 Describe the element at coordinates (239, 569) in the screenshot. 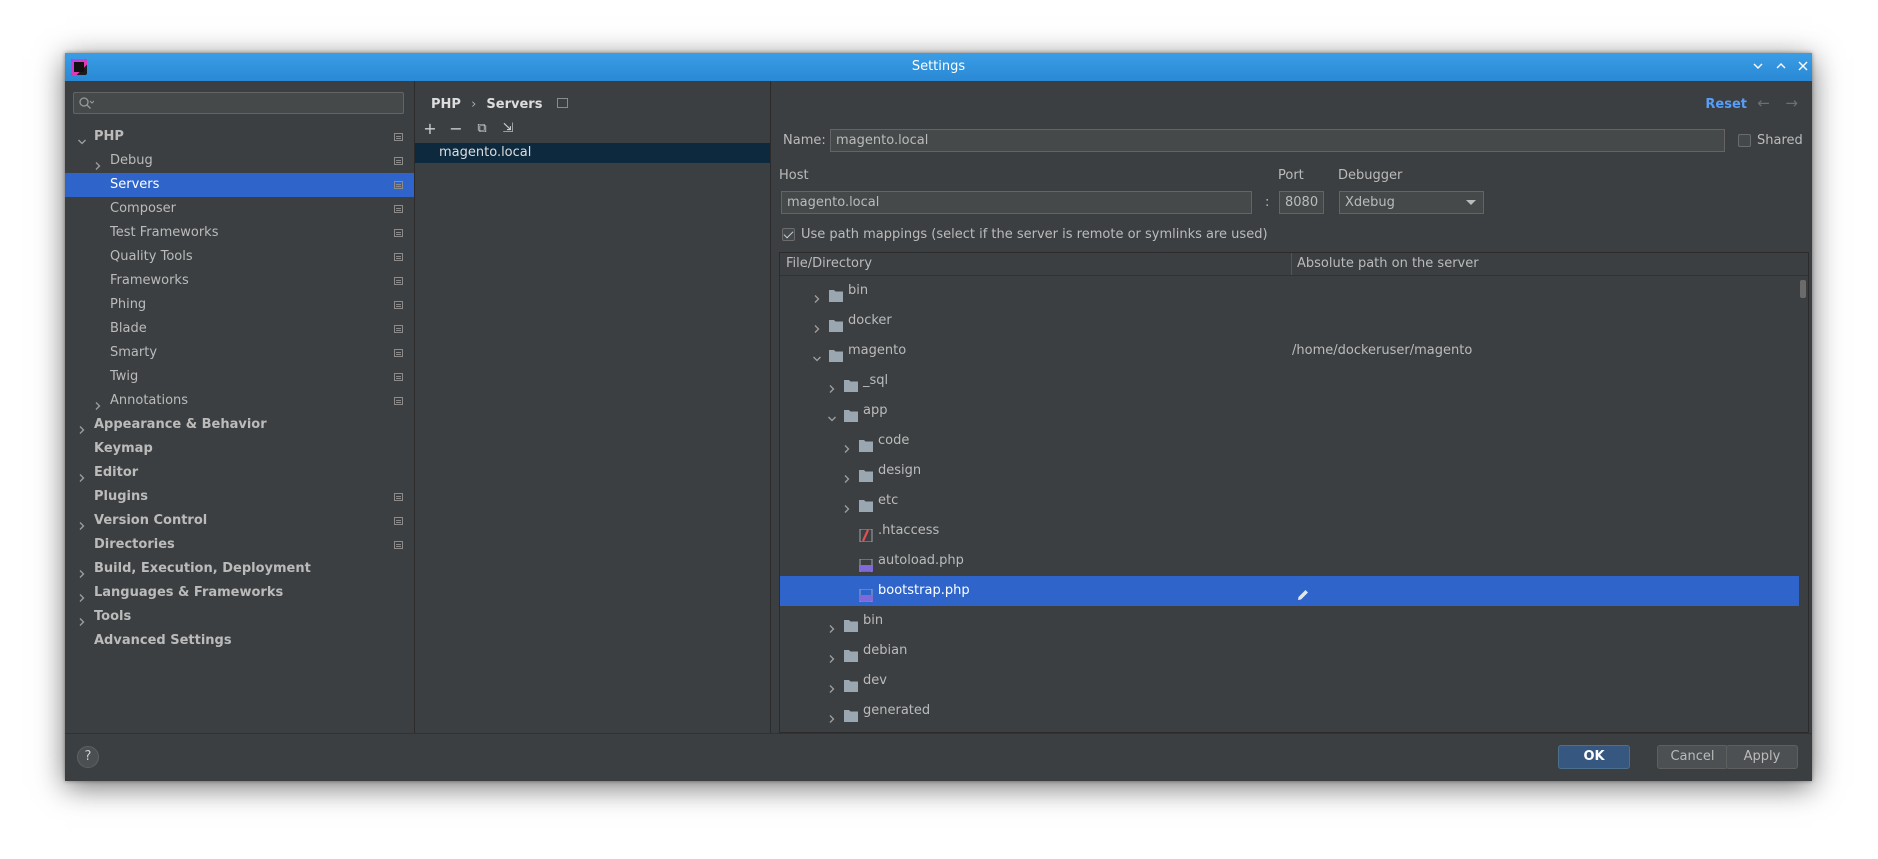

I see `sidebar-item-build-execution-deployment: Build, Execution, Deployment` at that location.